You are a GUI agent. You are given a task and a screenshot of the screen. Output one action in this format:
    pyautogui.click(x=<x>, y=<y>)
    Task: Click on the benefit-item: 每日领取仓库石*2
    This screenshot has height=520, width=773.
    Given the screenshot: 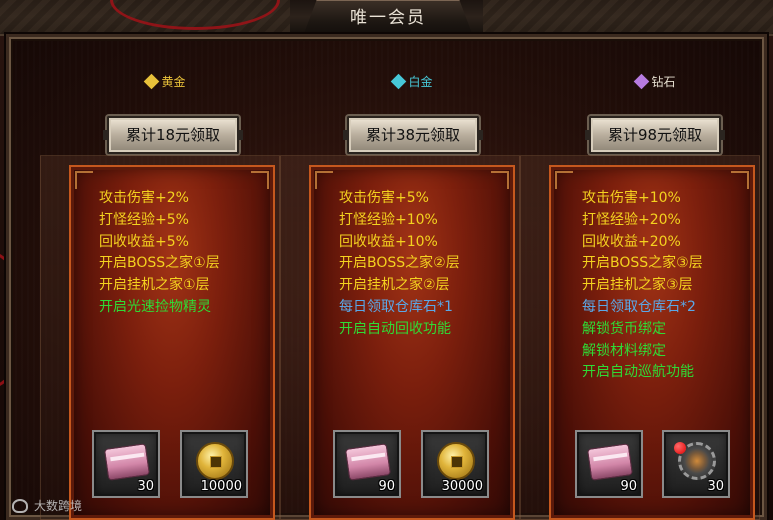 What is the action you would take?
    pyautogui.click(x=639, y=306)
    